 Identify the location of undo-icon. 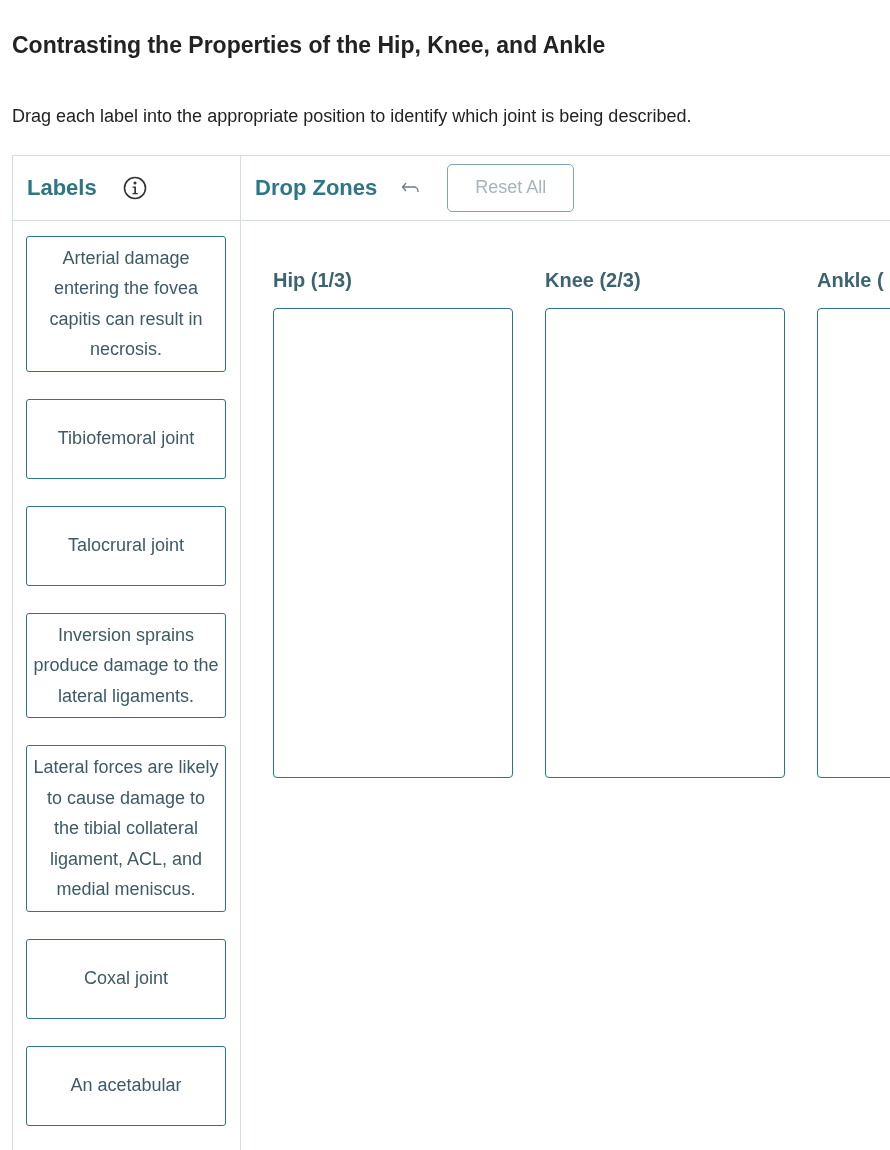
(411, 187).